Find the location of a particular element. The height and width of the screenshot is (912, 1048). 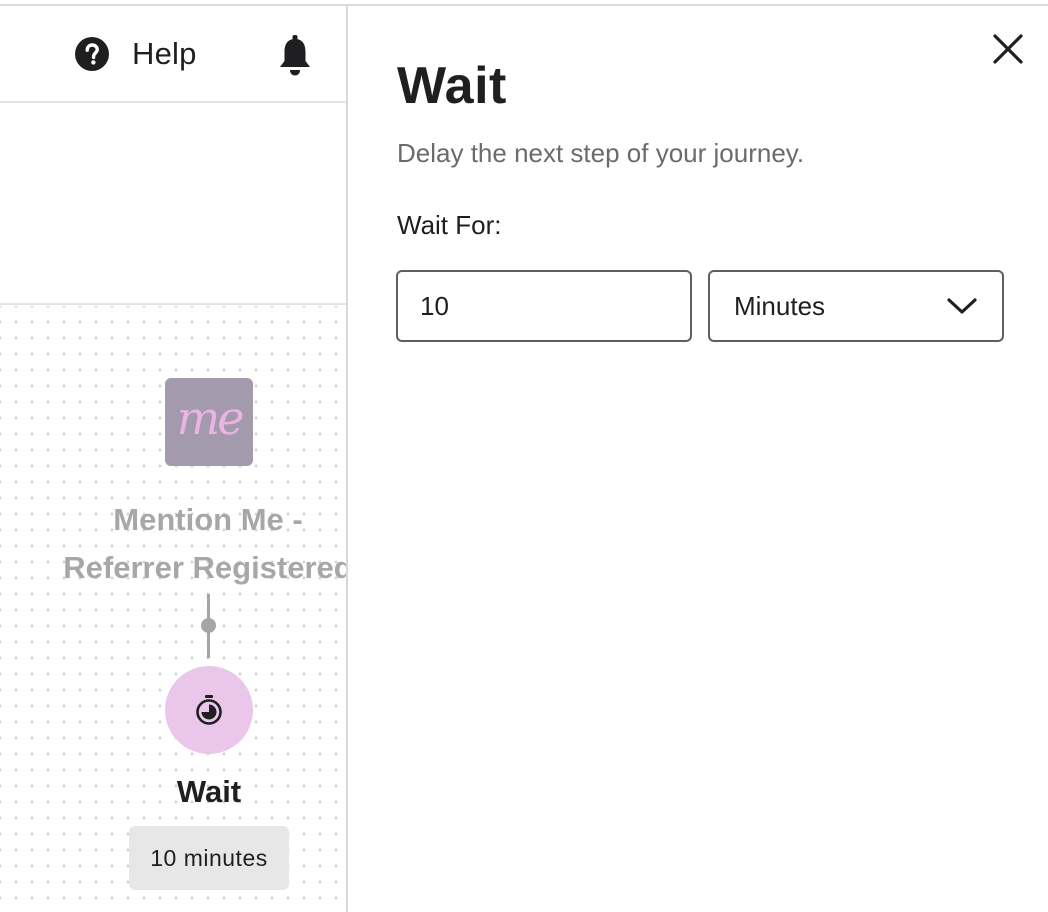

trigger-title-line-1: Mention Me - is located at coordinates (208, 519).